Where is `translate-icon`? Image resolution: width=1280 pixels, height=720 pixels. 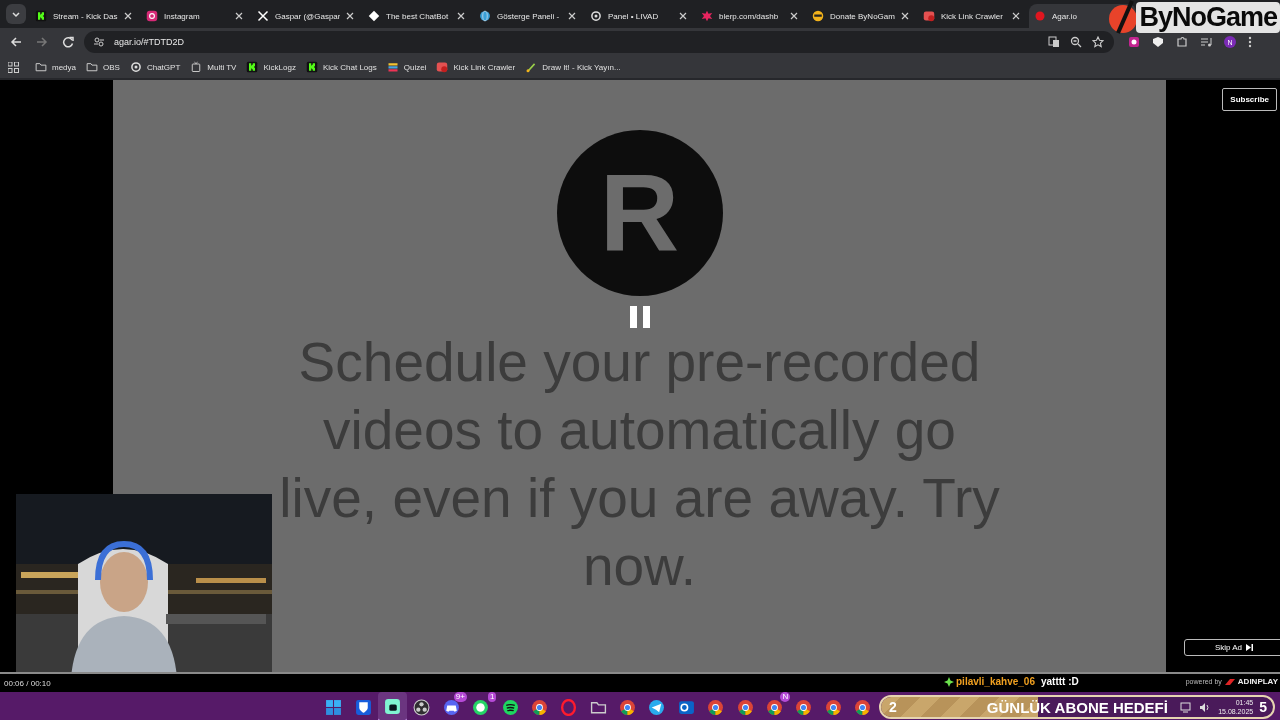
translate-icon is located at coordinates (1054, 42).